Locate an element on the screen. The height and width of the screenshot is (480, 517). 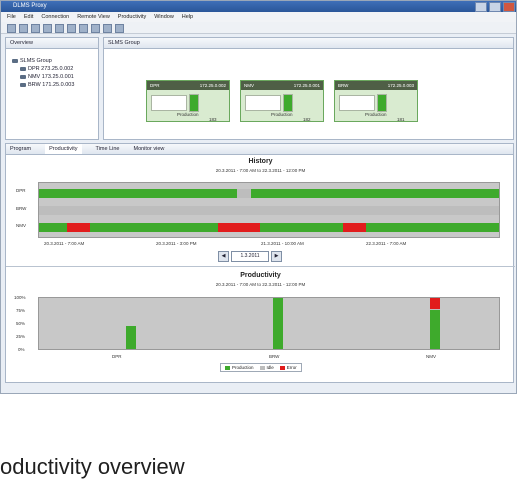
date-field: 1.3.2011 is located at coordinates (250, 256).